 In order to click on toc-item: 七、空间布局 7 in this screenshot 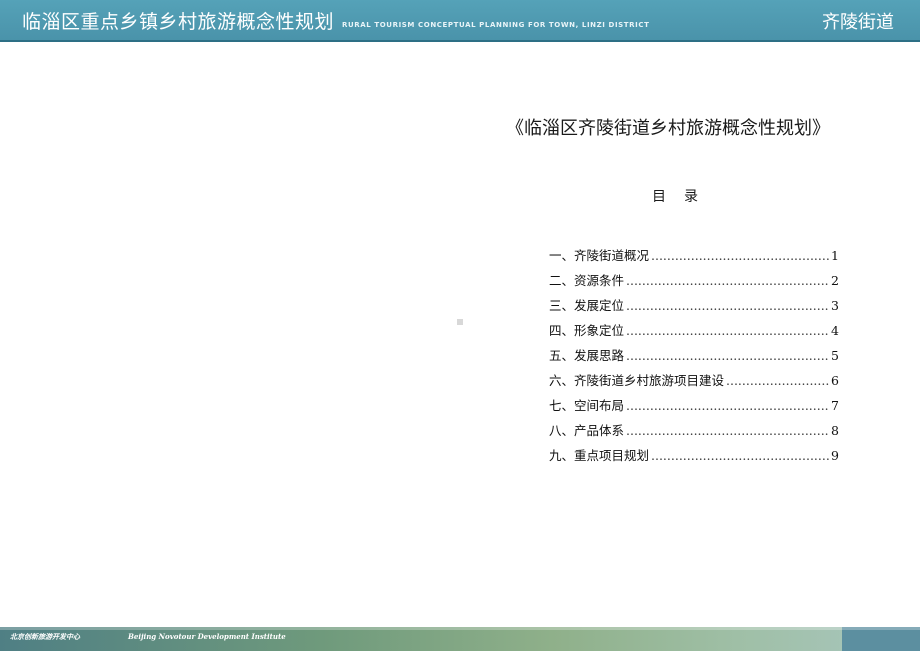, I will do `click(694, 407)`.